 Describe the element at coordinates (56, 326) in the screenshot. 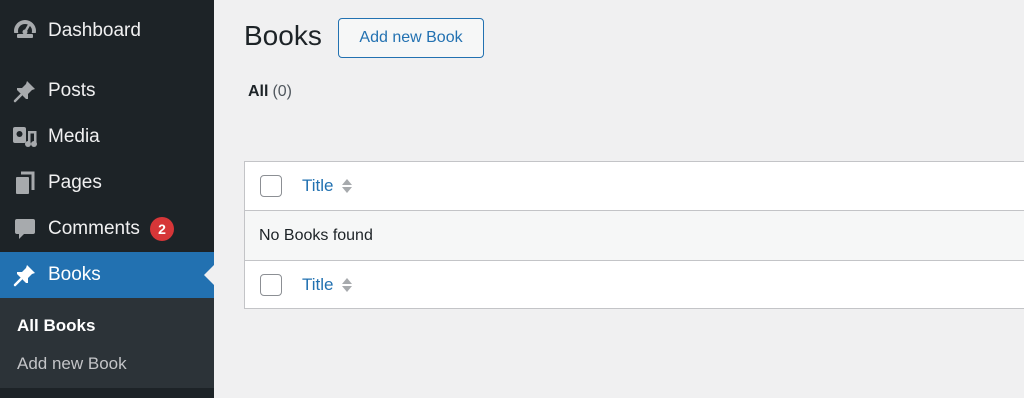

I see `submenu-item-all-books: All Books` at that location.